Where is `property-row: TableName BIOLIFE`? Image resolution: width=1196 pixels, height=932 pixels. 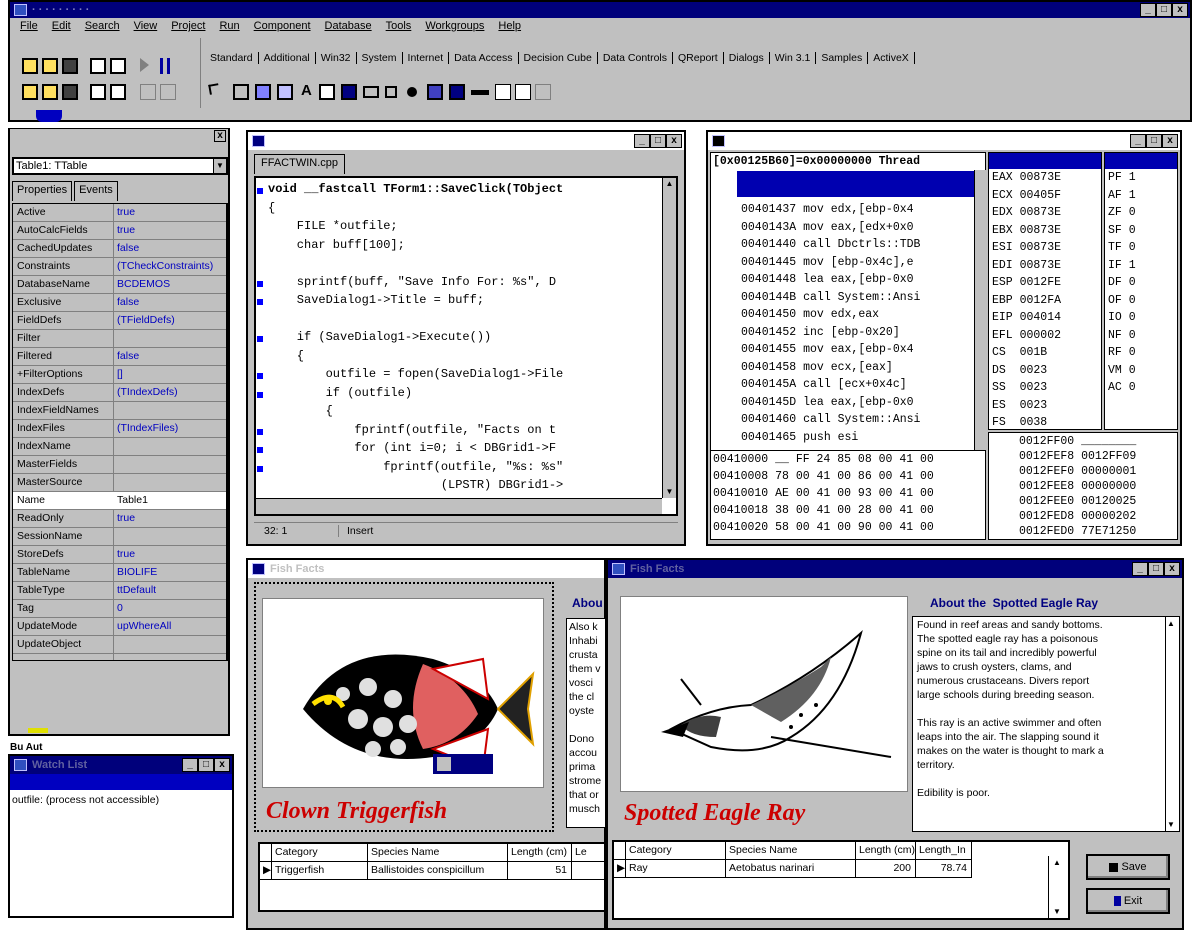
property-row: TableName BIOLIFE is located at coordinates (119, 573).